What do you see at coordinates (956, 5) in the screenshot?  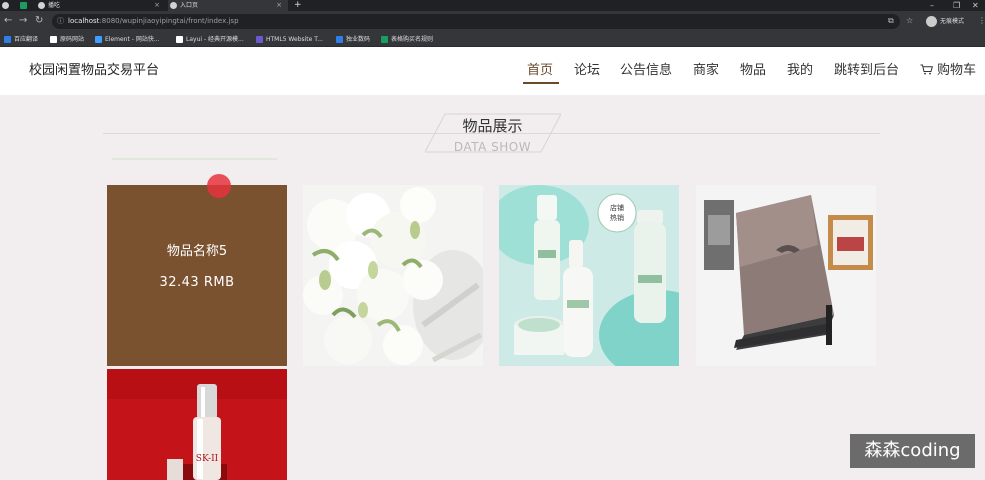 I see `restore-icon: ❐` at bounding box center [956, 5].